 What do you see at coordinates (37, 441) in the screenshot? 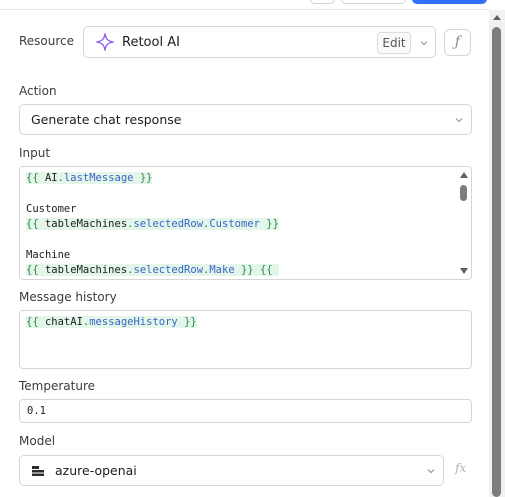
I see `model-label: Model` at bounding box center [37, 441].